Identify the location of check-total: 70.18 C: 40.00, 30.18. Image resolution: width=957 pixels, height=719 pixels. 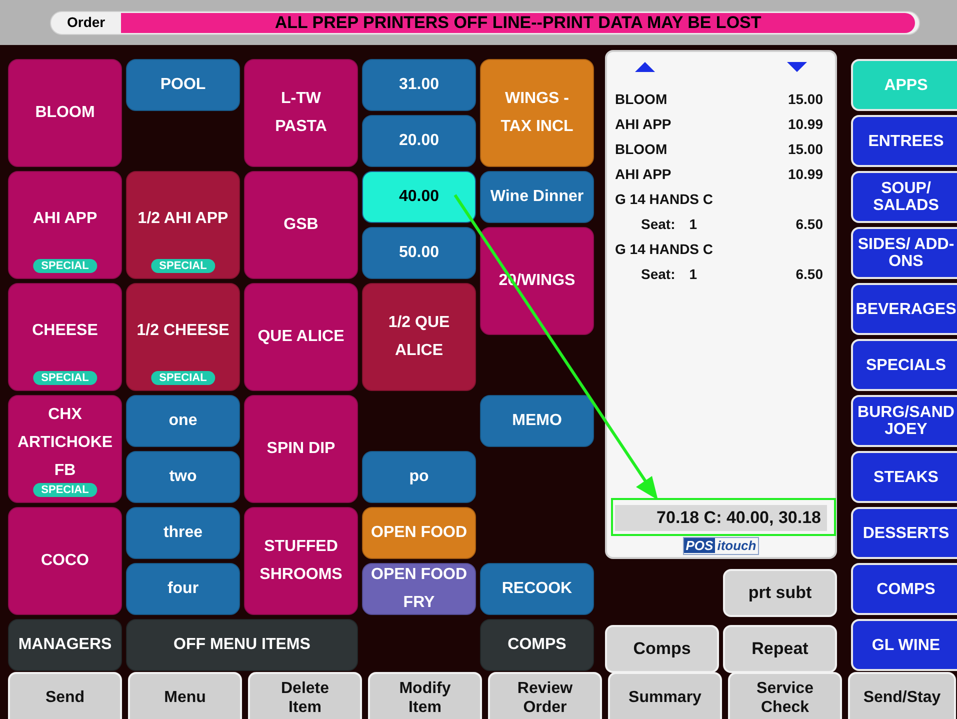
(721, 518).